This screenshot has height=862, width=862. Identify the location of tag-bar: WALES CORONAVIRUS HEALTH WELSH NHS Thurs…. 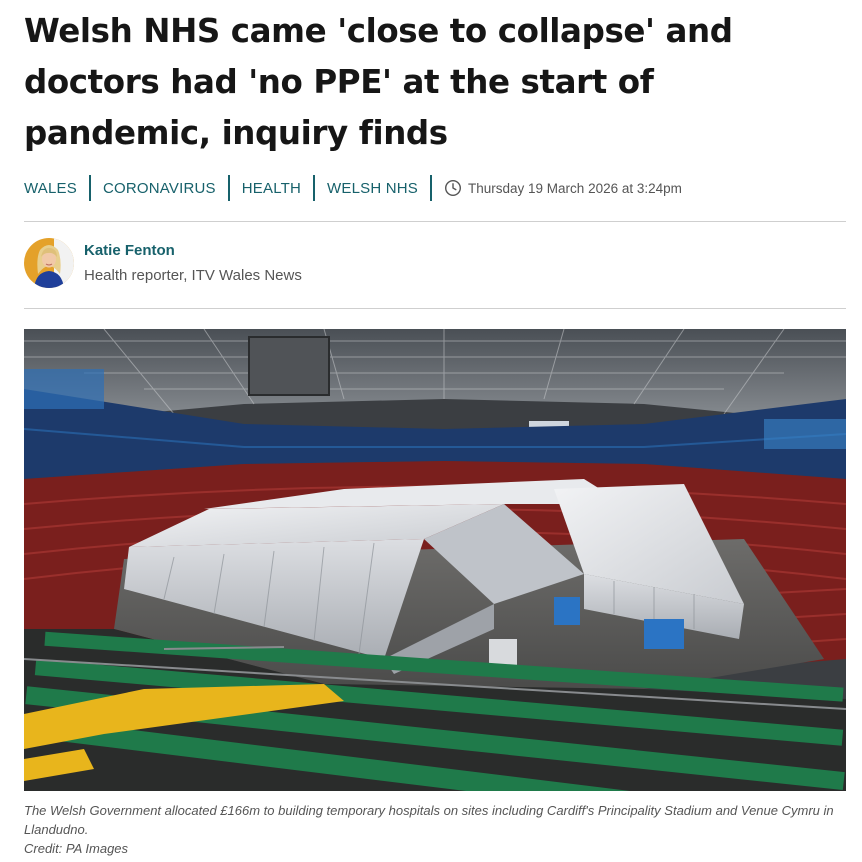
(353, 188).